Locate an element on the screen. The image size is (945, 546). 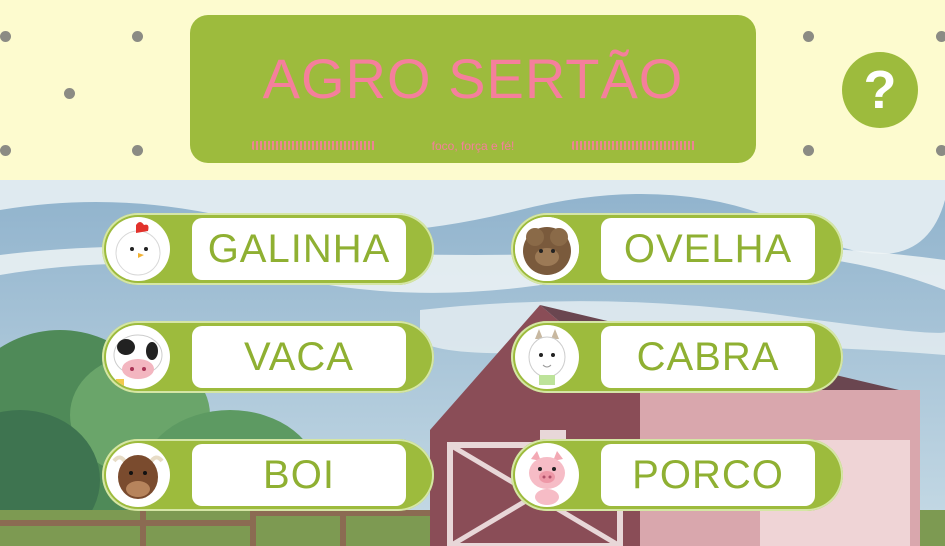
subtitle-decoration is located at coordinates (634, 145).